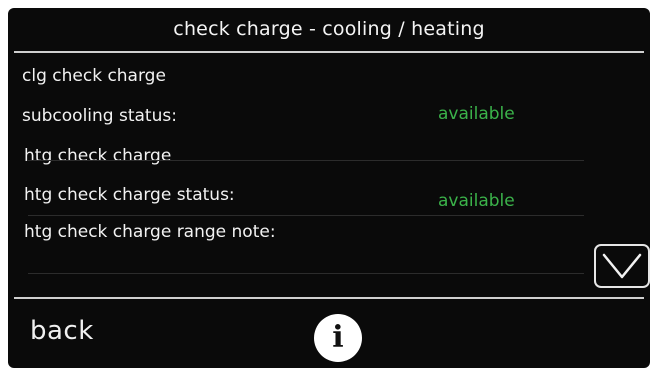  I want to click on row-label-htg-check-charge: htg check charge, so click(97, 156).